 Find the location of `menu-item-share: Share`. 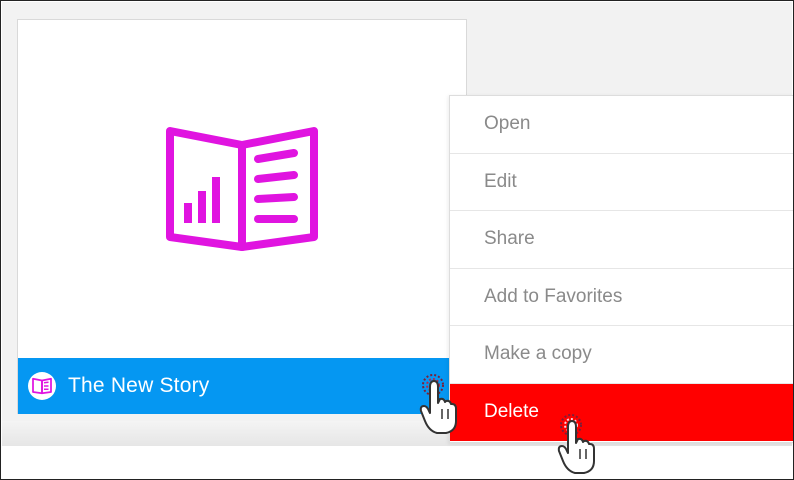

menu-item-share: Share is located at coordinates (621, 240).